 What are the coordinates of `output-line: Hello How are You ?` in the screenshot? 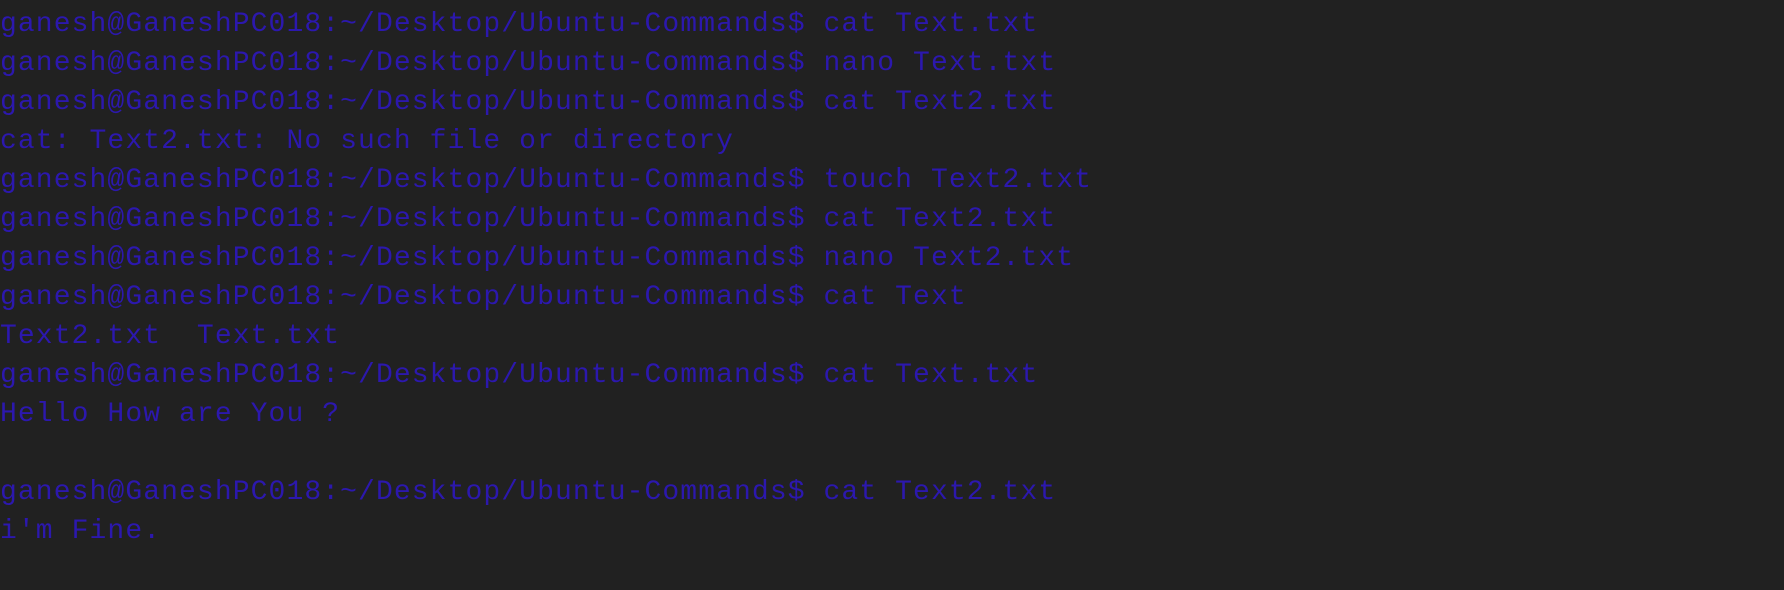 It's located at (170, 414).